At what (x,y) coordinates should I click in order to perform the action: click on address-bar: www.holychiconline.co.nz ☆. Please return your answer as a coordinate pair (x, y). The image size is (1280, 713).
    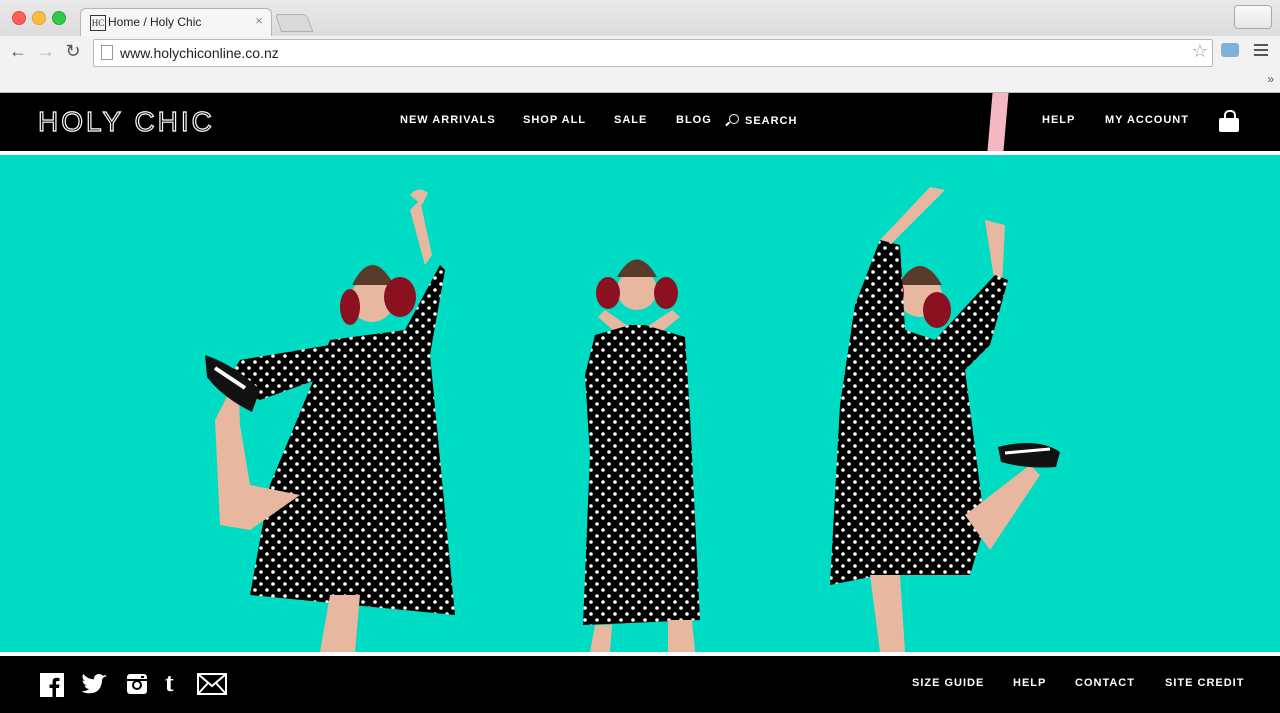
    Looking at the image, I should click on (653, 53).